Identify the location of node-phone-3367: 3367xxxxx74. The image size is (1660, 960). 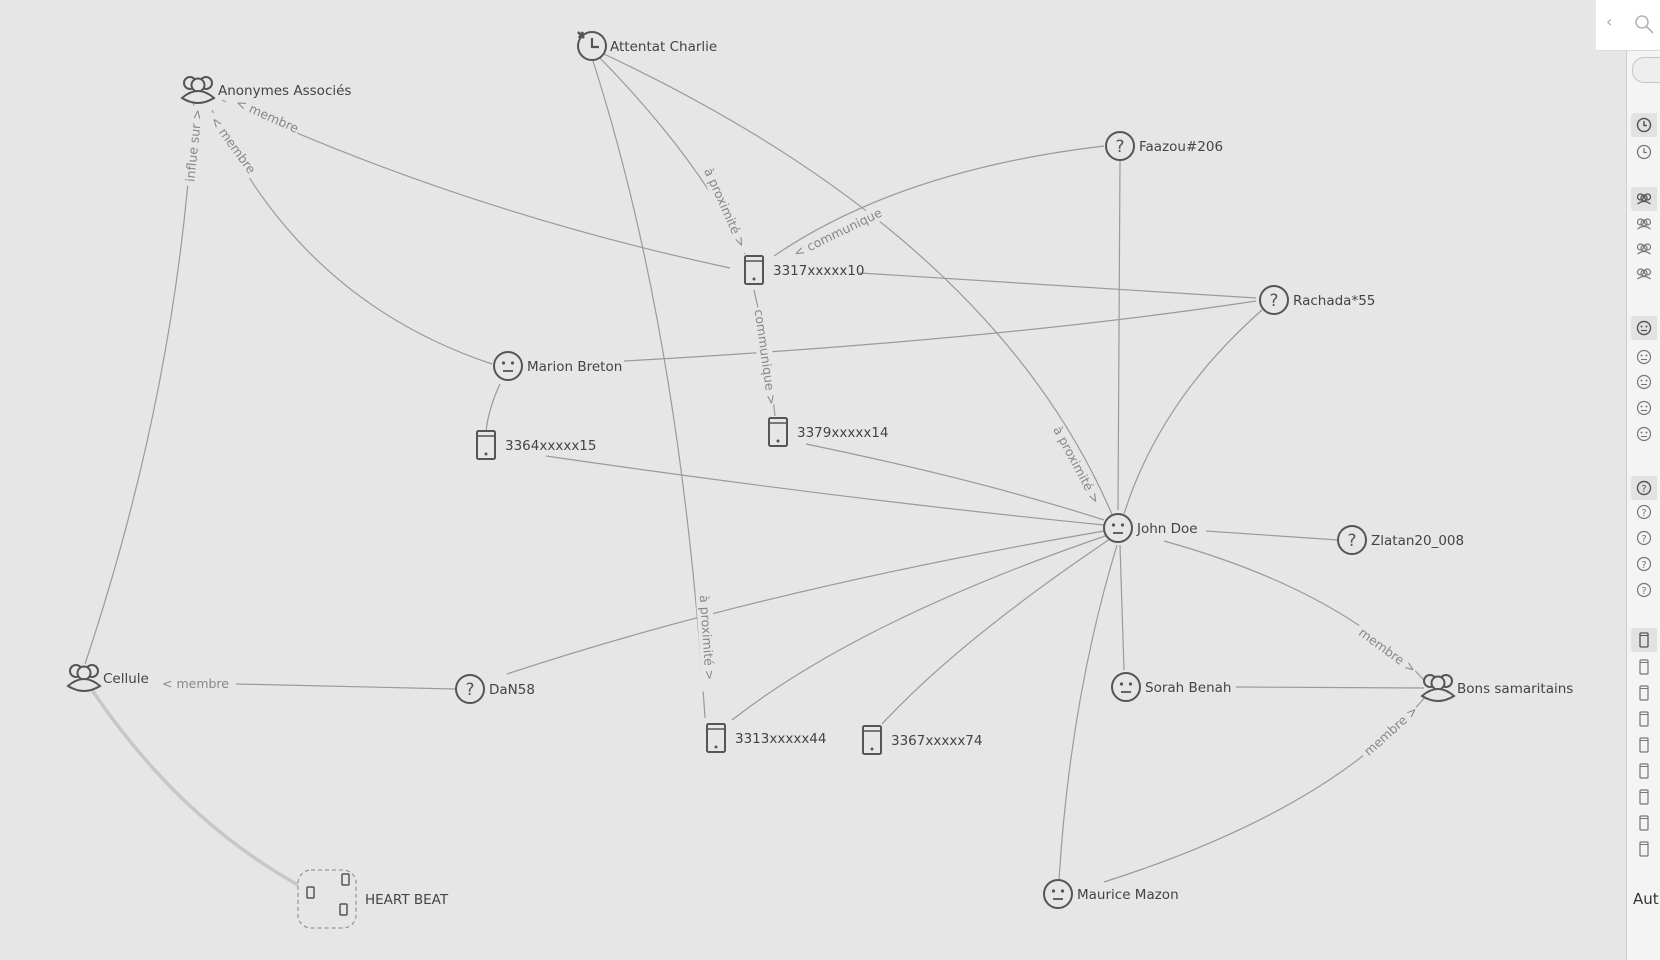
(922, 740).